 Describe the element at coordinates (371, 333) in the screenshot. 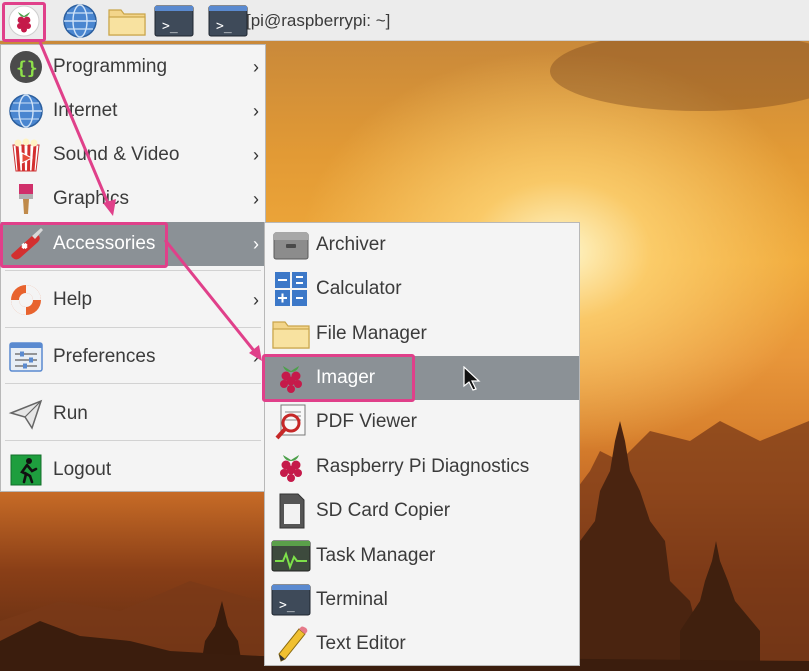

I see `submenu-item-label: File Manager` at that location.